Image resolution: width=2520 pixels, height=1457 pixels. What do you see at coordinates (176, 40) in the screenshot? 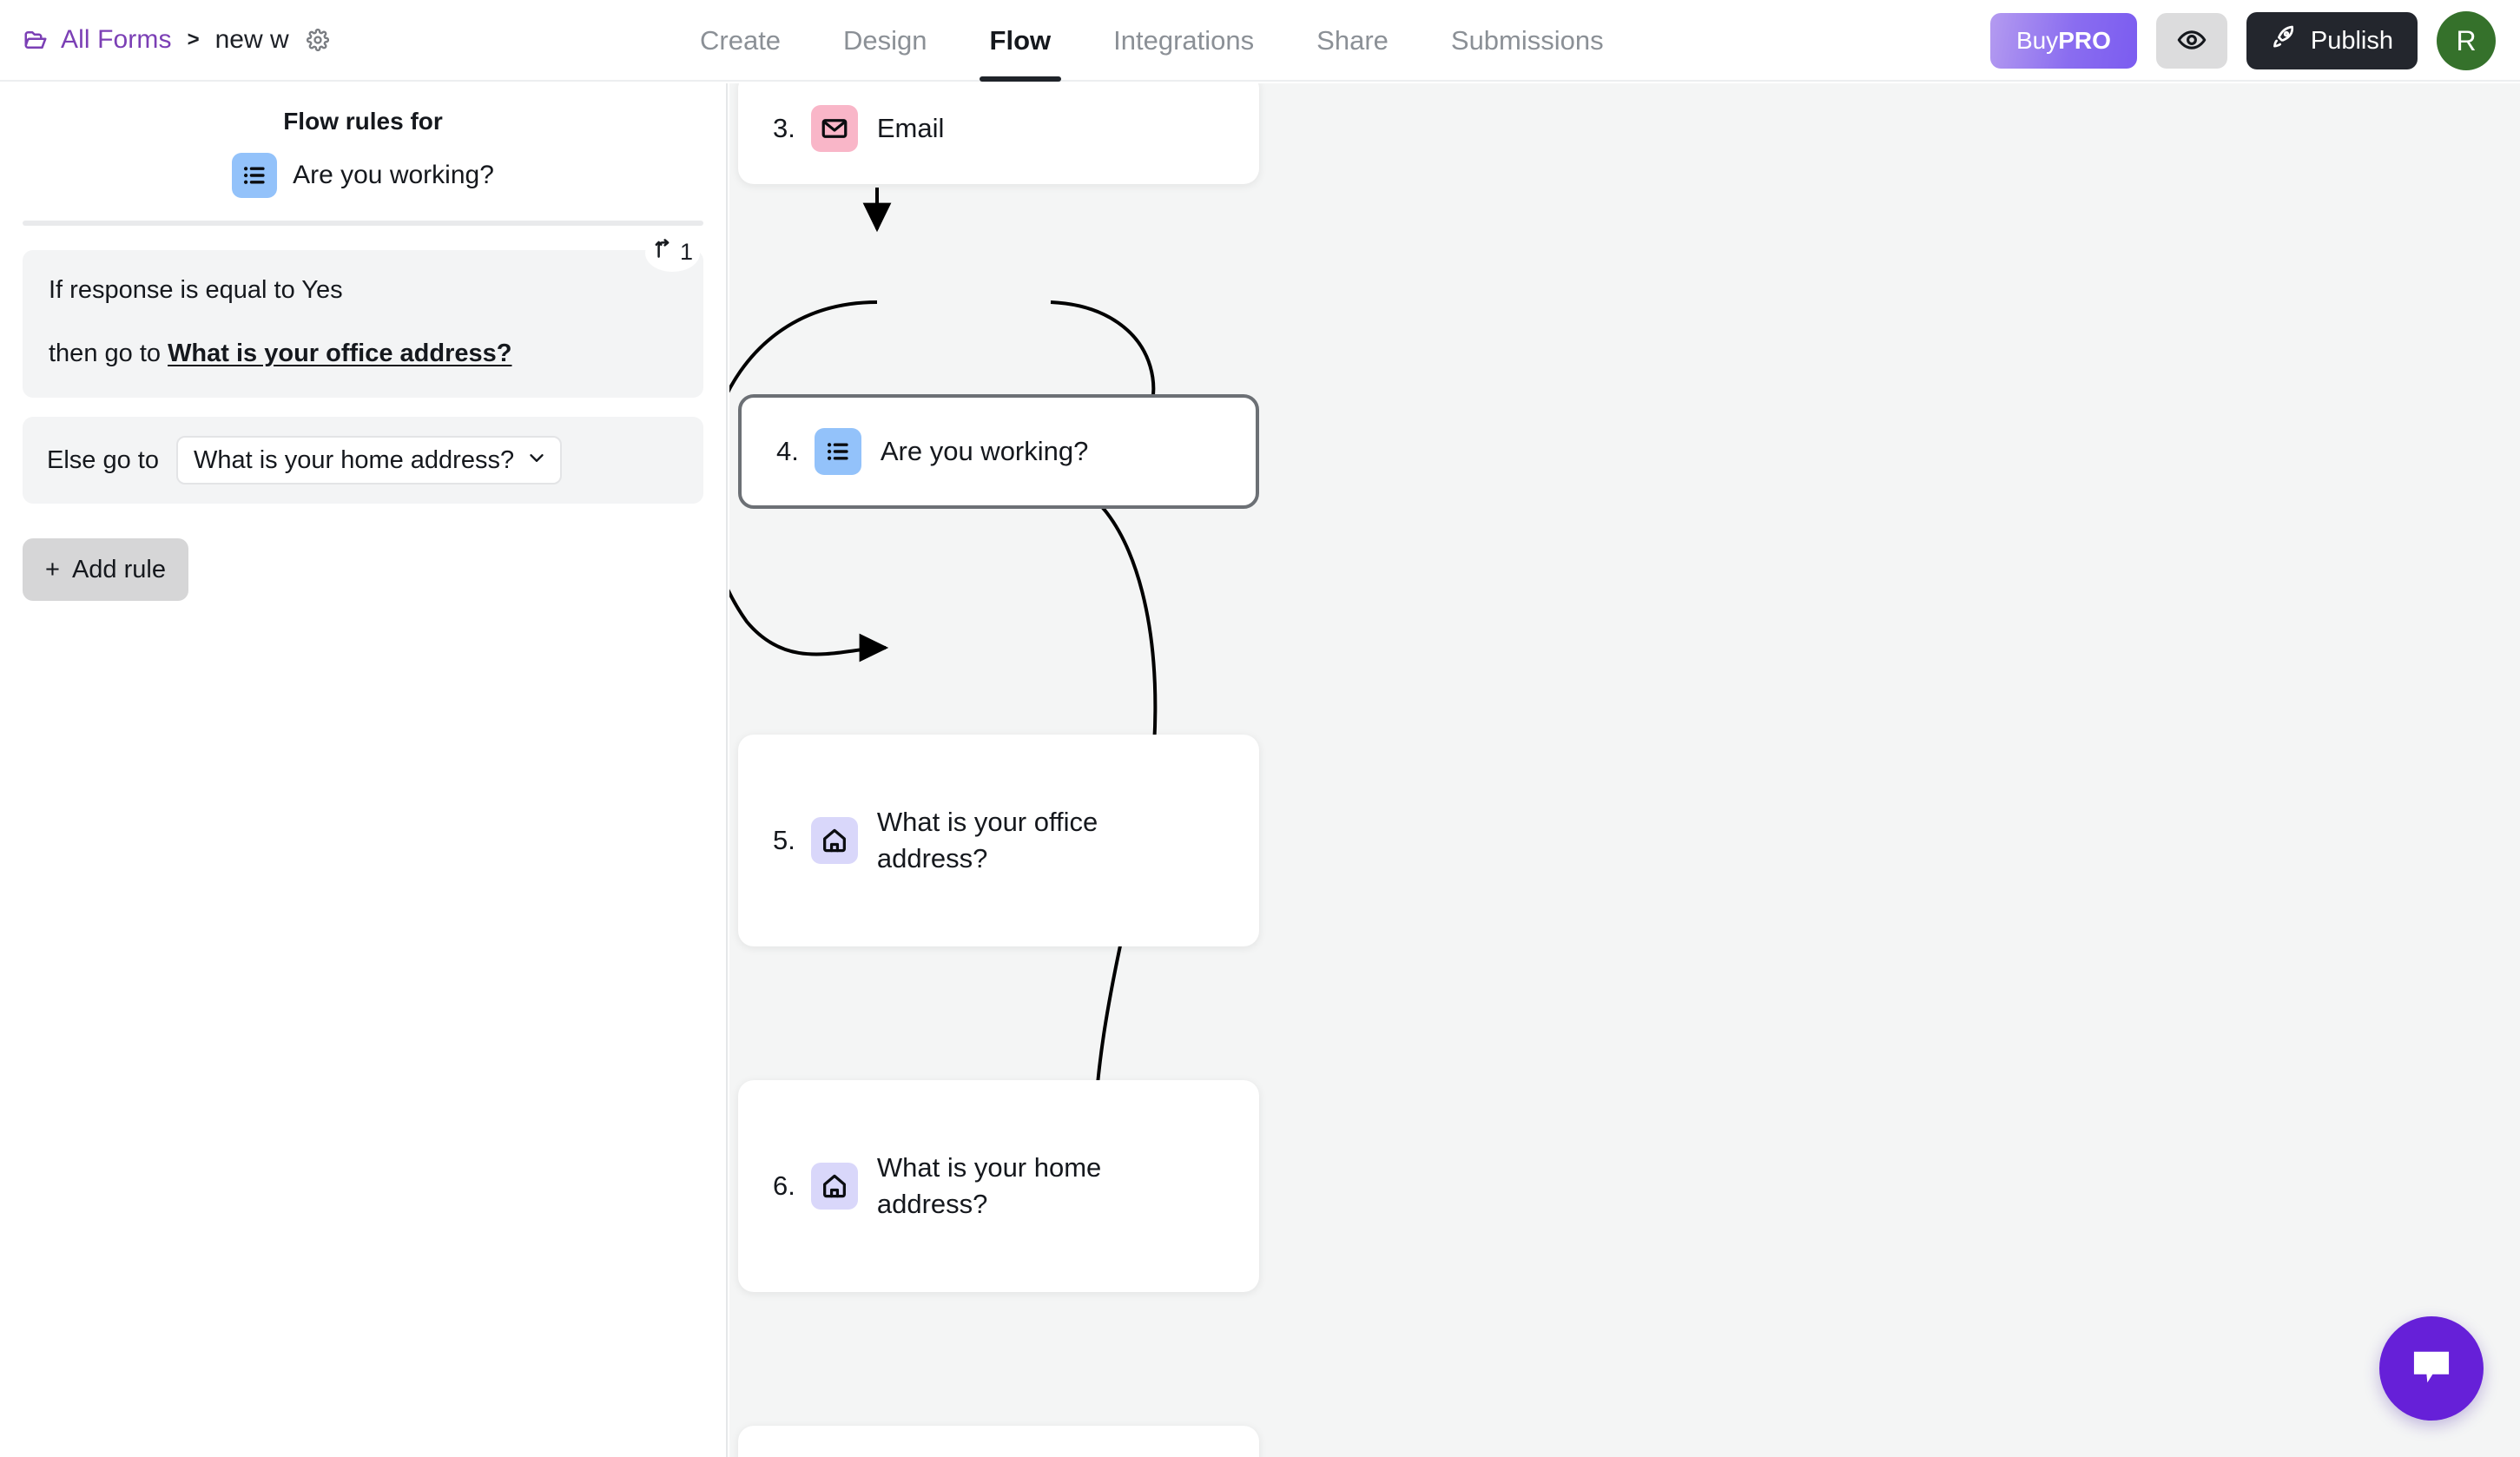
I see `breadcrumb: All Forms > new w` at bounding box center [176, 40].